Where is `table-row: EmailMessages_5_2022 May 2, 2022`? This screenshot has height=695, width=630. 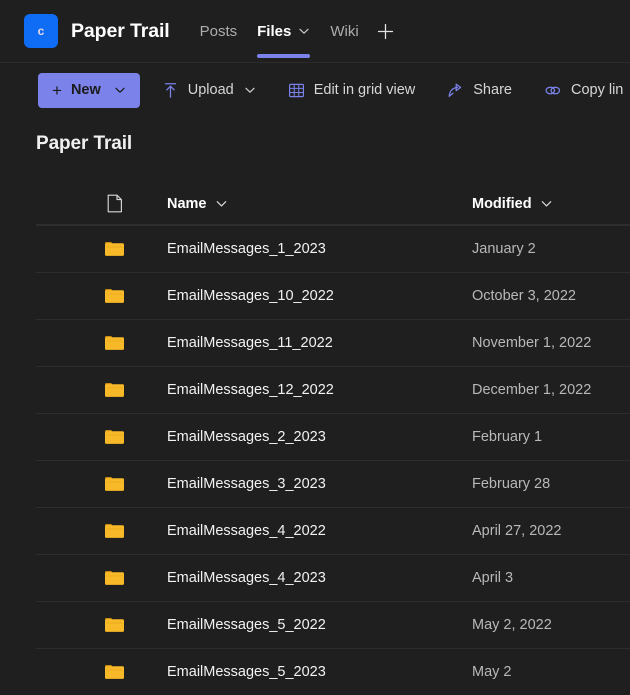
table-row: EmailMessages_5_2022 May 2, 2022 is located at coordinates (333, 624).